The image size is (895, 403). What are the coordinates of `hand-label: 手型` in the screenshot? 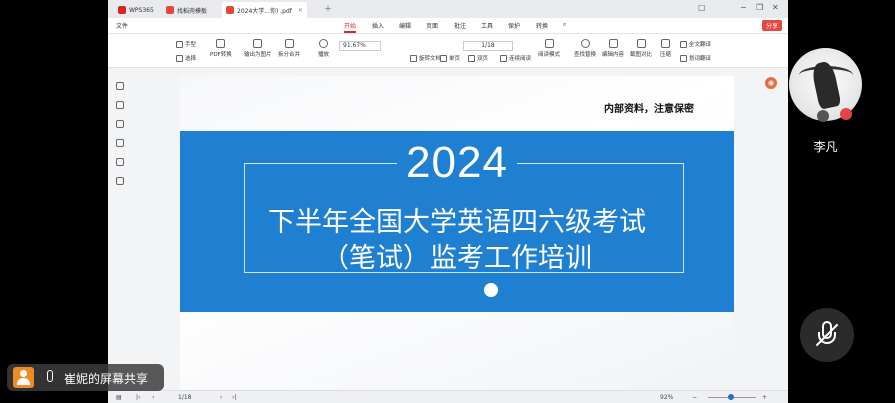 It's located at (191, 45).